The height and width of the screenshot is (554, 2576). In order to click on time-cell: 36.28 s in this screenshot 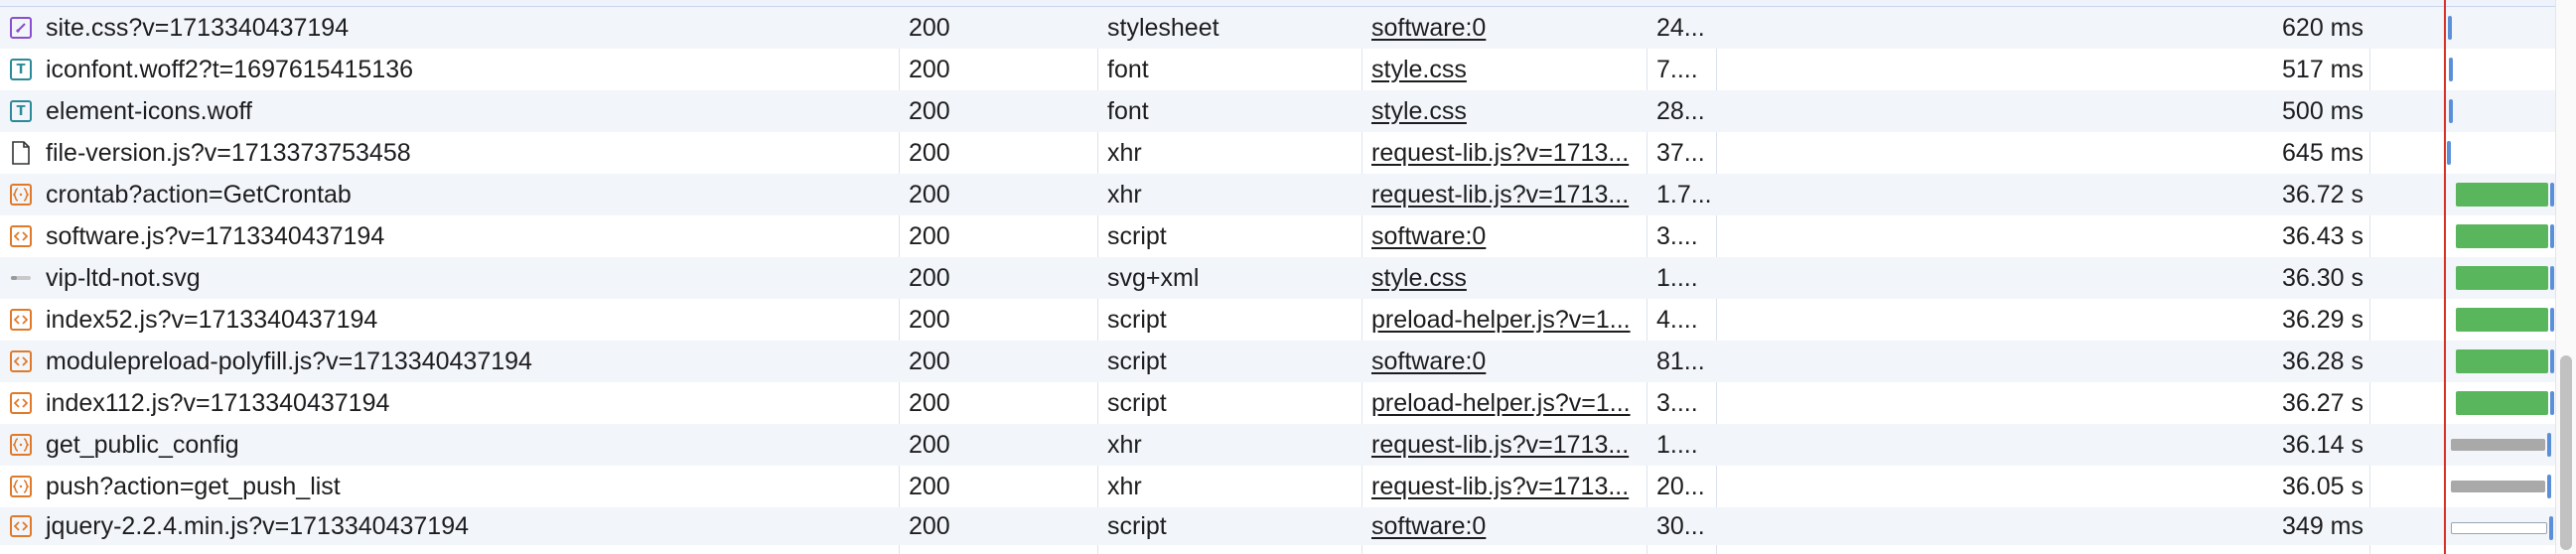, I will do `click(2046, 362)`.